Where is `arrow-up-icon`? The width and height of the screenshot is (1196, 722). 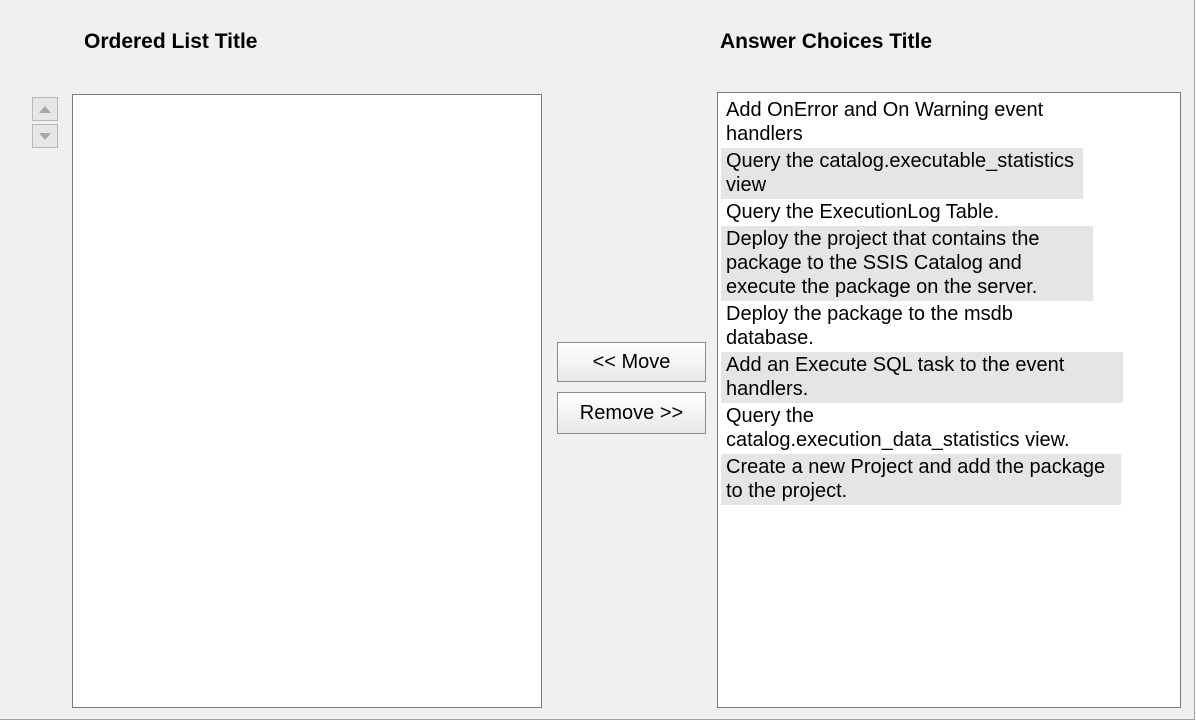
arrow-up-icon is located at coordinates (45, 109).